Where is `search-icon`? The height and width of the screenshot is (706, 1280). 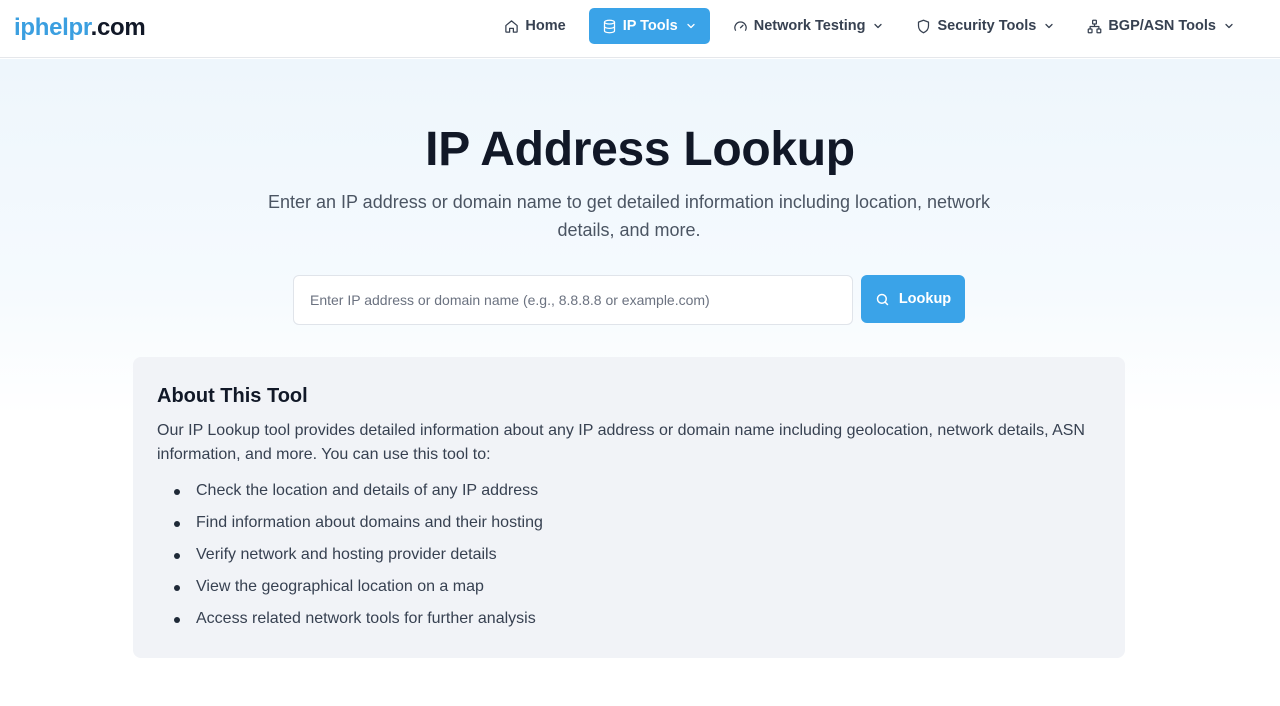
search-icon is located at coordinates (882, 299).